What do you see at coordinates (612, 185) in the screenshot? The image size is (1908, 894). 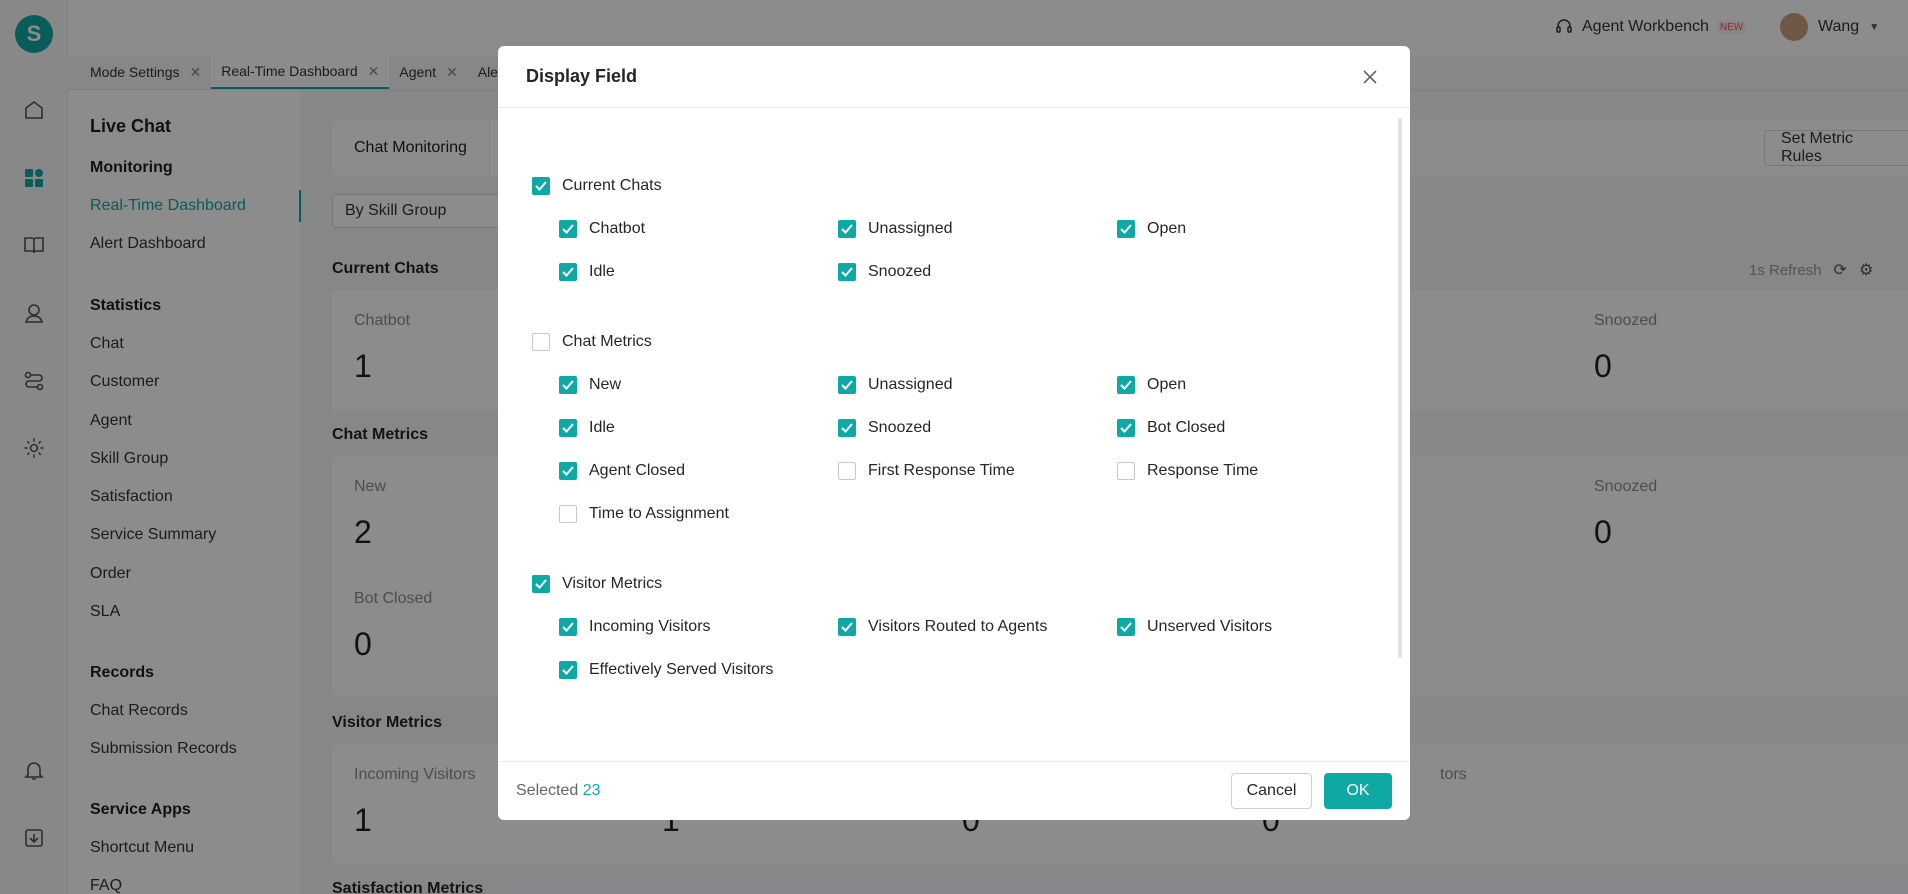 I see `checkbox-label: Current Chats` at bounding box center [612, 185].